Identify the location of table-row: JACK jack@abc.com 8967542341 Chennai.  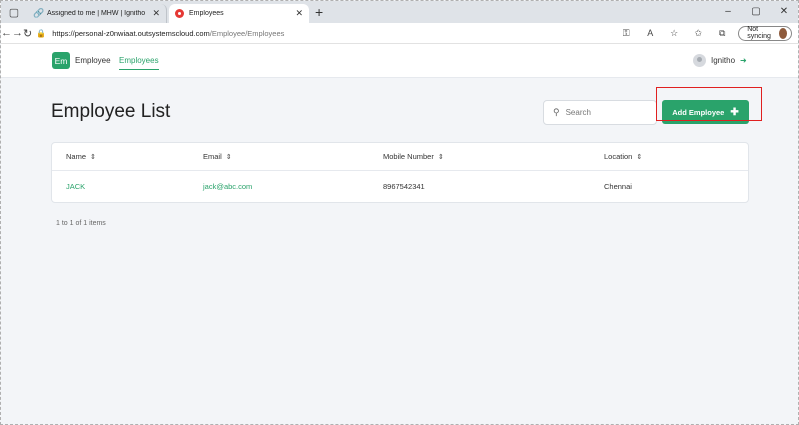
(400, 187).